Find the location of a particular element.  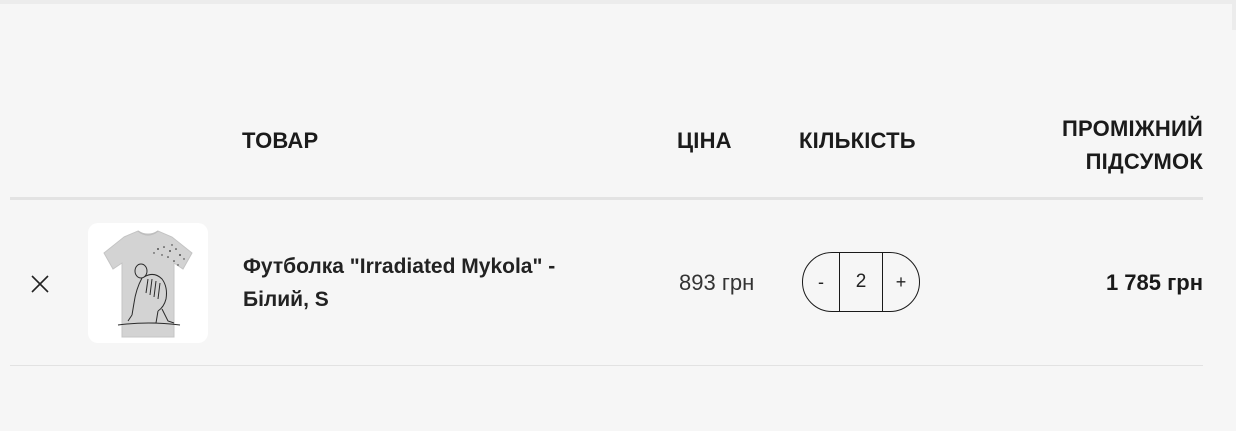

product-price: 893 грн is located at coordinates (717, 282).